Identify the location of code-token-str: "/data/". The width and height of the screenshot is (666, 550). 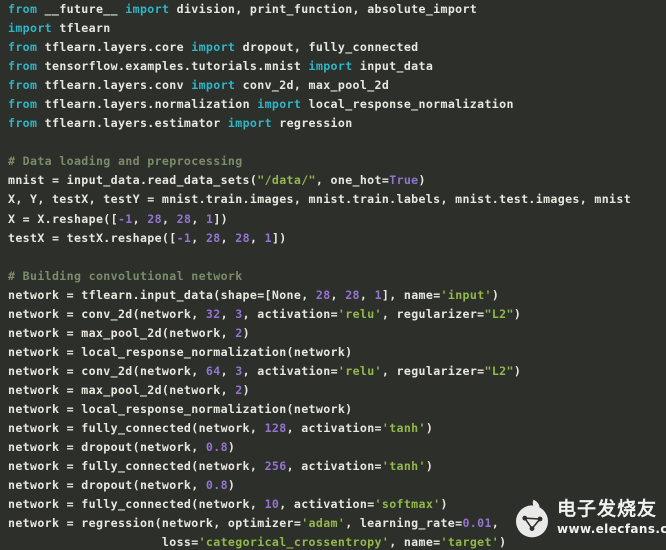
(286, 180).